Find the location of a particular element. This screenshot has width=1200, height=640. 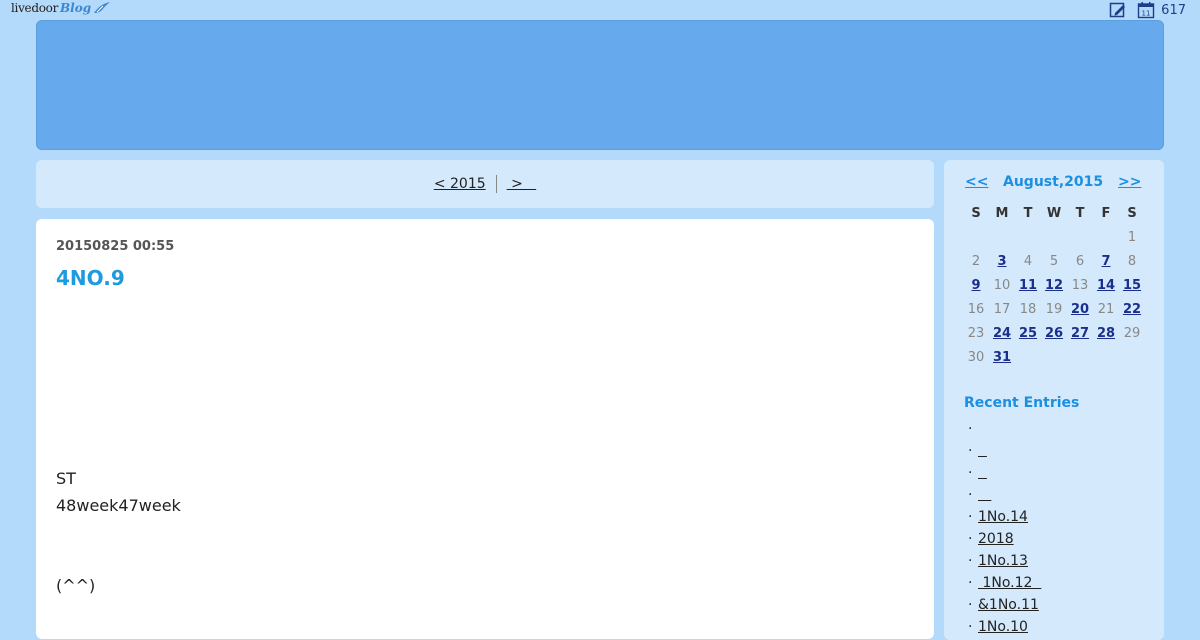

calendar-day: 27 is located at coordinates (1080, 333).